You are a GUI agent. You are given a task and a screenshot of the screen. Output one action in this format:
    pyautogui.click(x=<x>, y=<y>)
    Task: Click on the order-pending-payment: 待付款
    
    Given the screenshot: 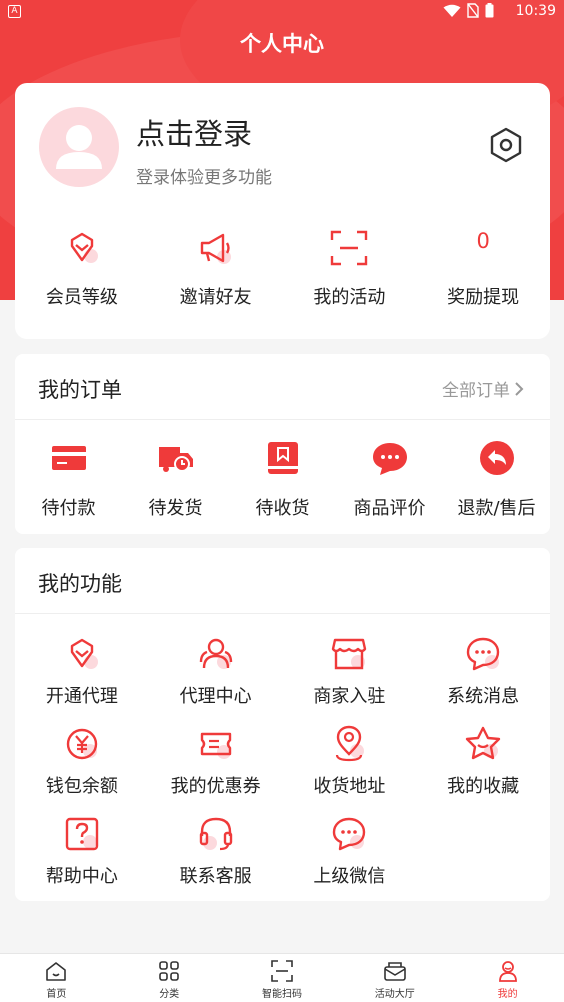 What is the action you would take?
    pyautogui.click(x=68, y=479)
    